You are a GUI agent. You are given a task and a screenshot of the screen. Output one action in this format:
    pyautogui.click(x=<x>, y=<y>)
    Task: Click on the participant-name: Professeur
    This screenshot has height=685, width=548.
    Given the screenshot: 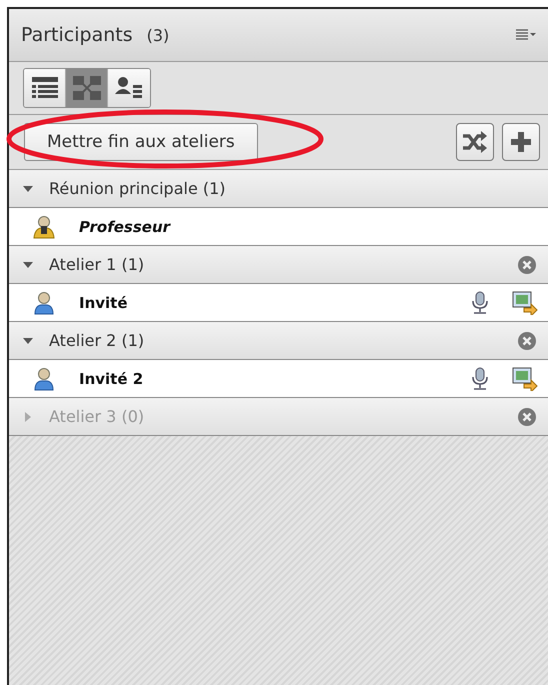 What is the action you would take?
    pyautogui.click(x=124, y=227)
    